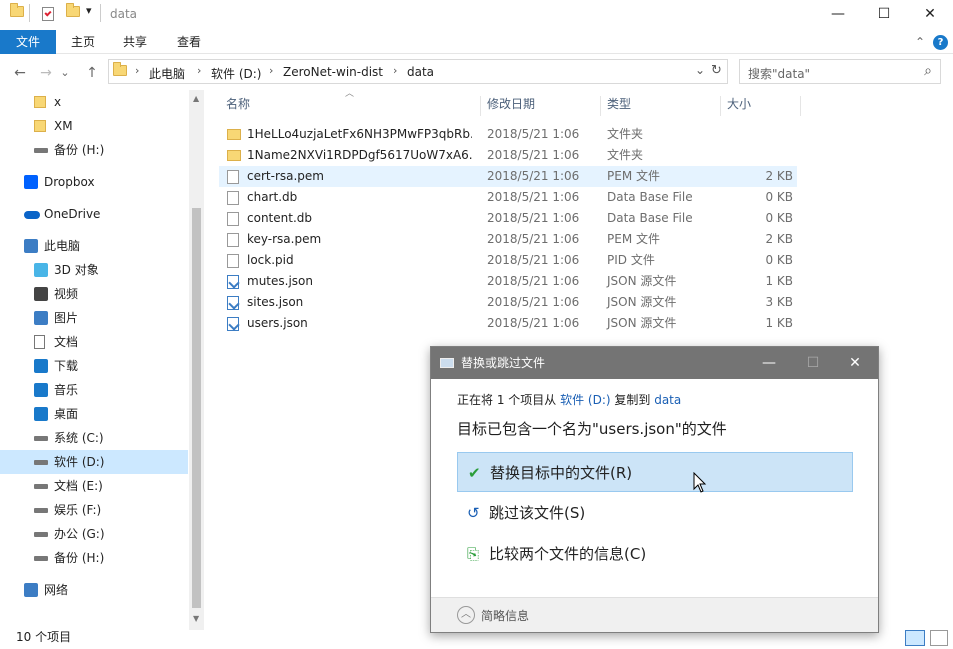  I want to click on scroll-up-icon: ▲, so click(196, 98).